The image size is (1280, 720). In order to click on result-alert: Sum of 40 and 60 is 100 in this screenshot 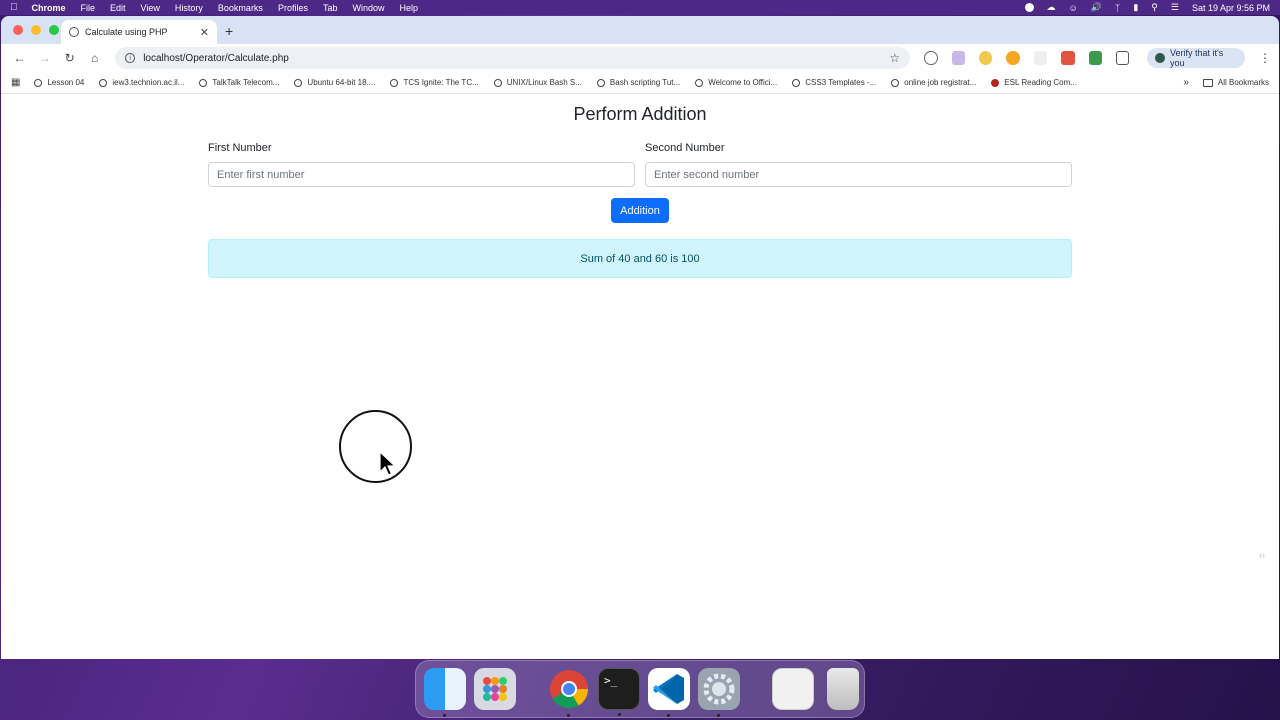, I will do `click(640, 258)`.